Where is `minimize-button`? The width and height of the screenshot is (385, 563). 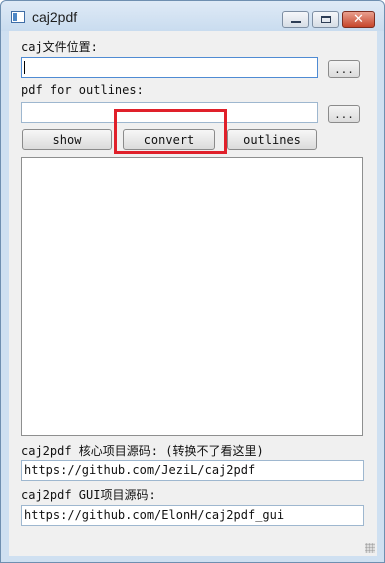 minimize-button is located at coordinates (295, 19).